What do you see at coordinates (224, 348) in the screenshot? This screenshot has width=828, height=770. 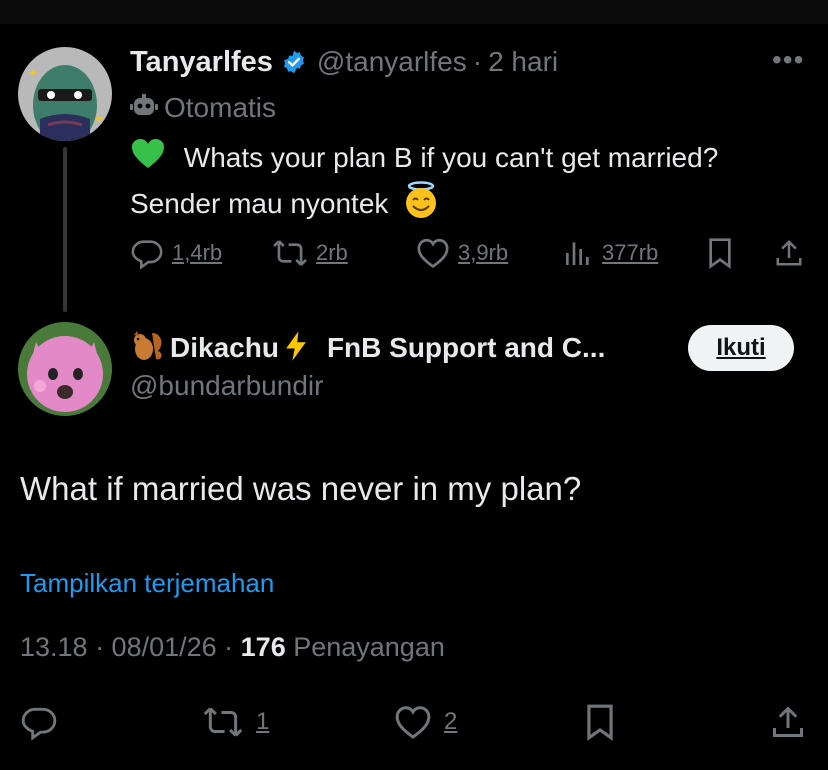 I see `reply-display-name: Dikachu` at bounding box center [224, 348].